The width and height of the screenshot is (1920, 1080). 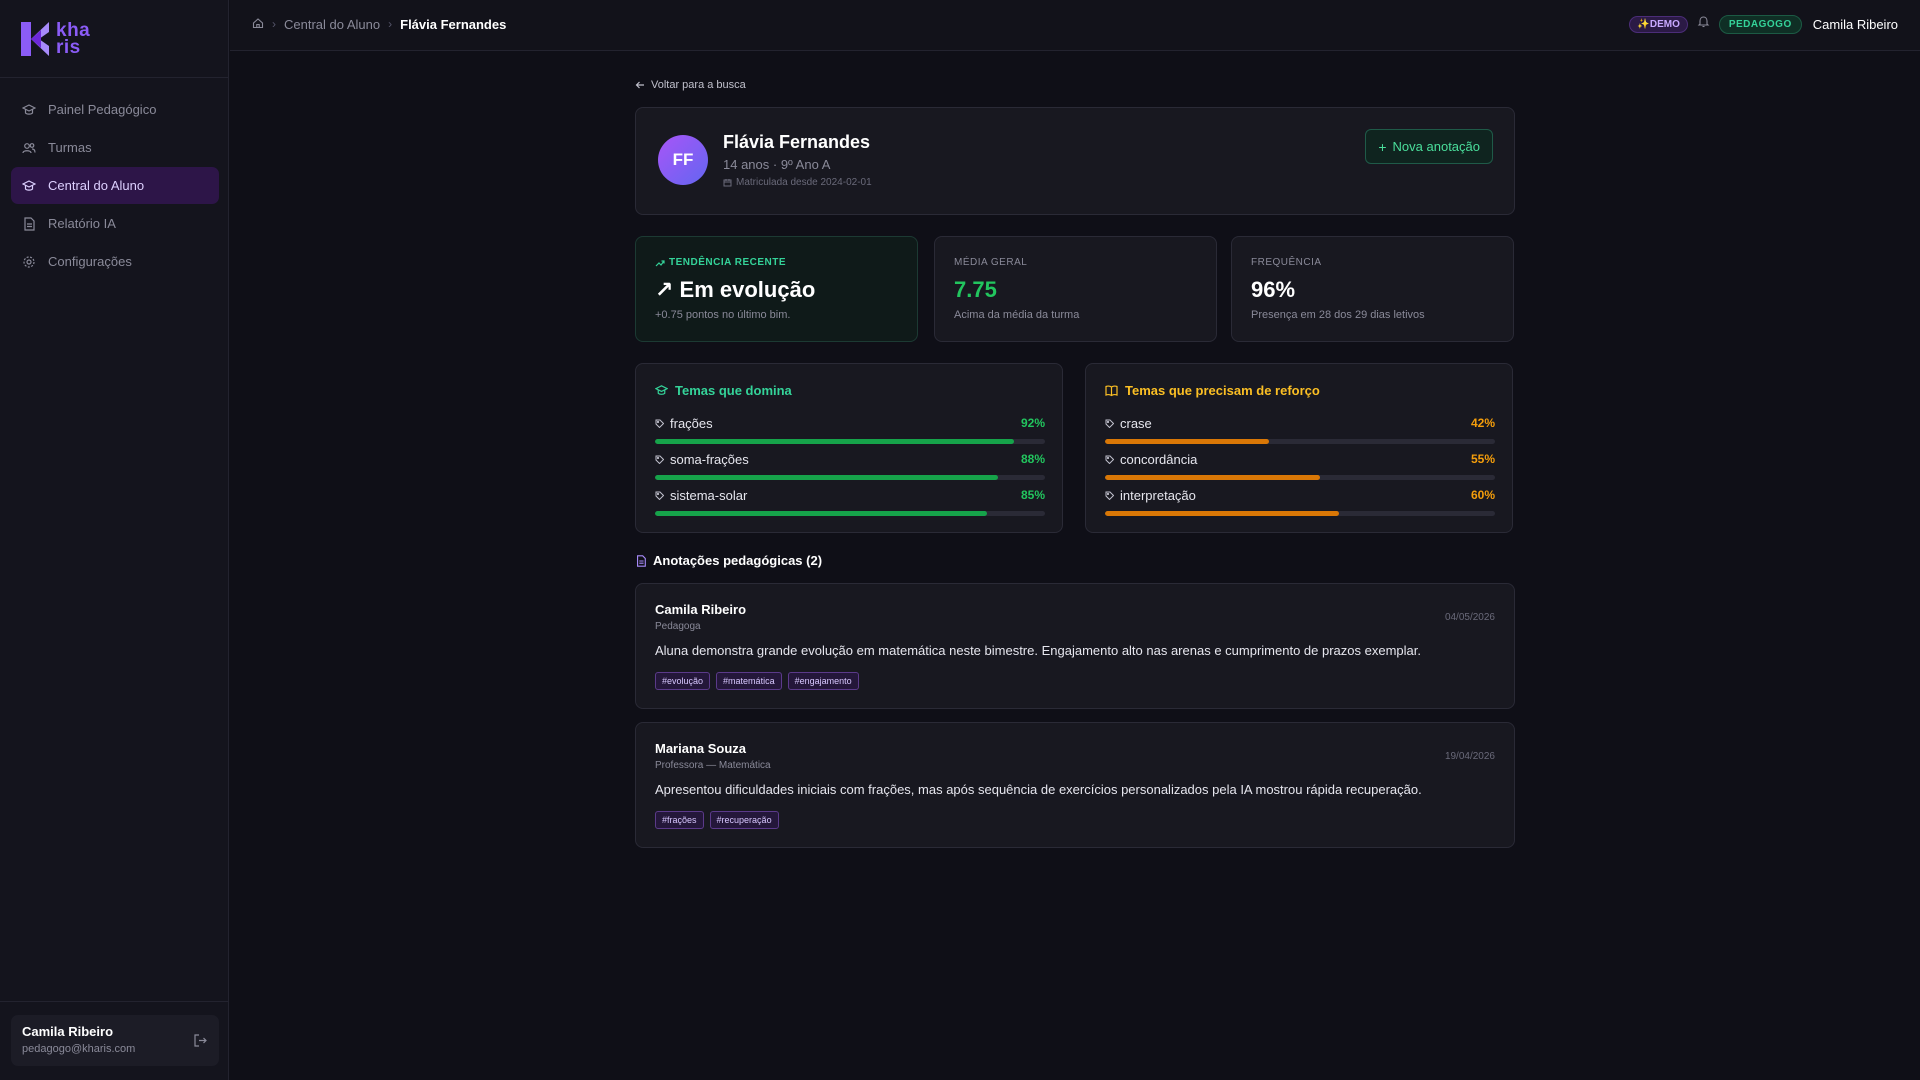 What do you see at coordinates (115, 1040) in the screenshot?
I see `user-card: Camila Ribeiro pedagogo@kharis.com` at bounding box center [115, 1040].